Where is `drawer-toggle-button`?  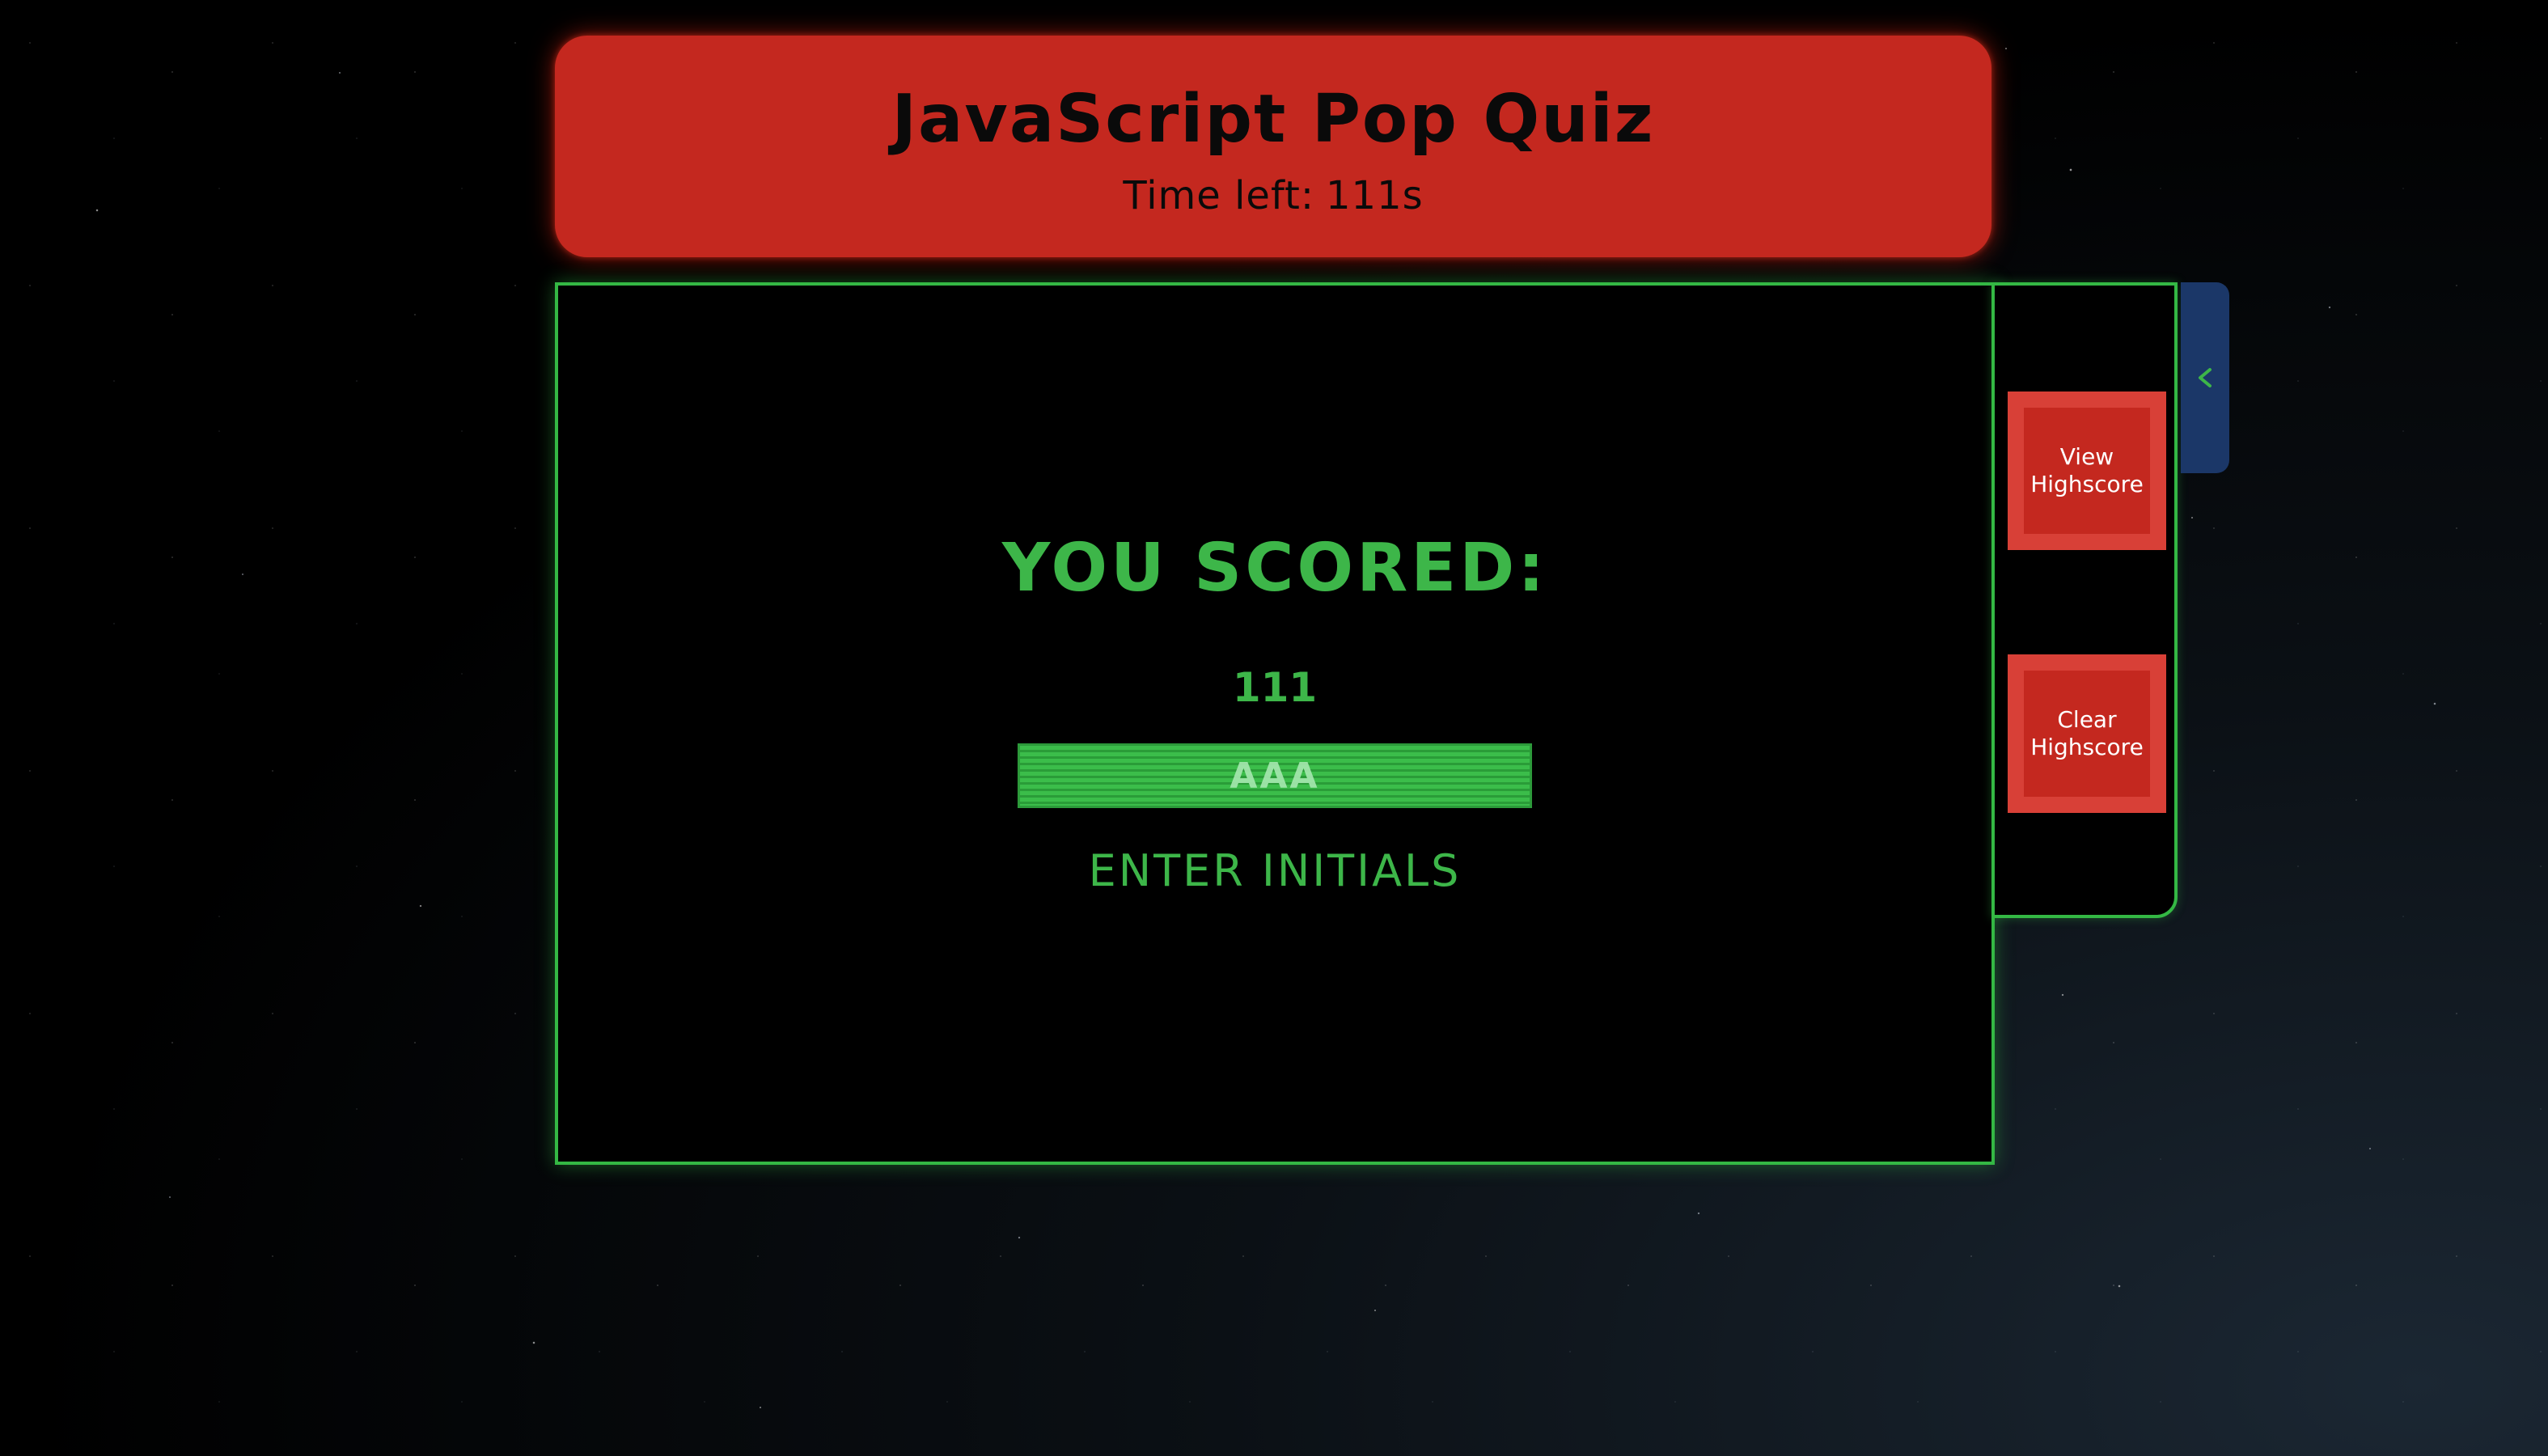
drawer-toggle-button is located at coordinates (2205, 377).